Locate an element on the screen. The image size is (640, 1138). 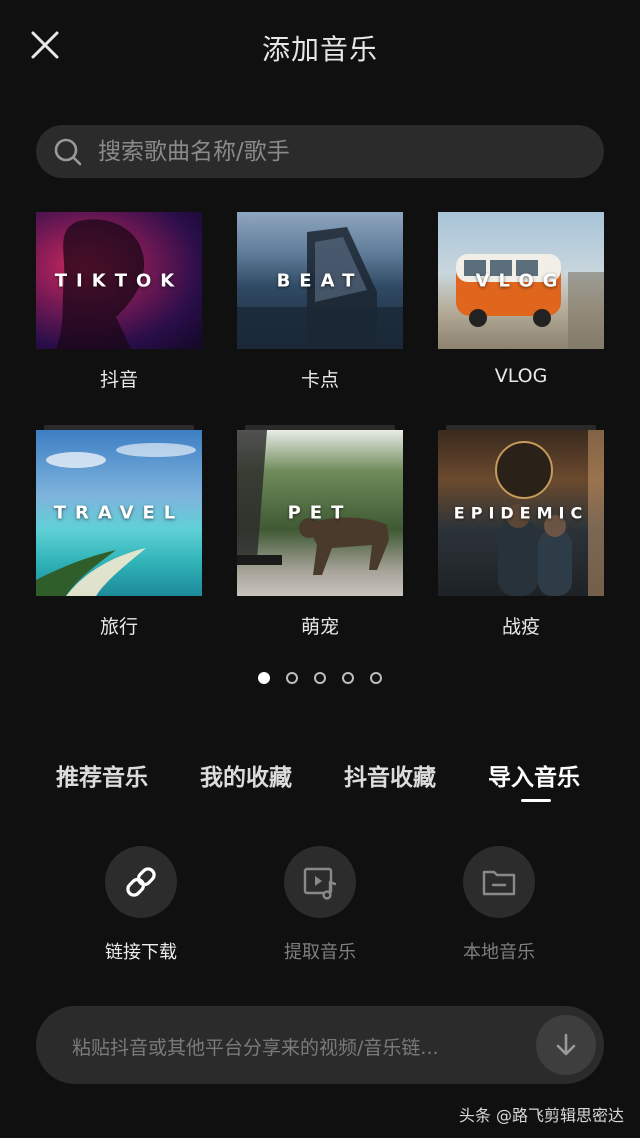
playlist-caption: 萌宠 is located at coordinates (319, 627).